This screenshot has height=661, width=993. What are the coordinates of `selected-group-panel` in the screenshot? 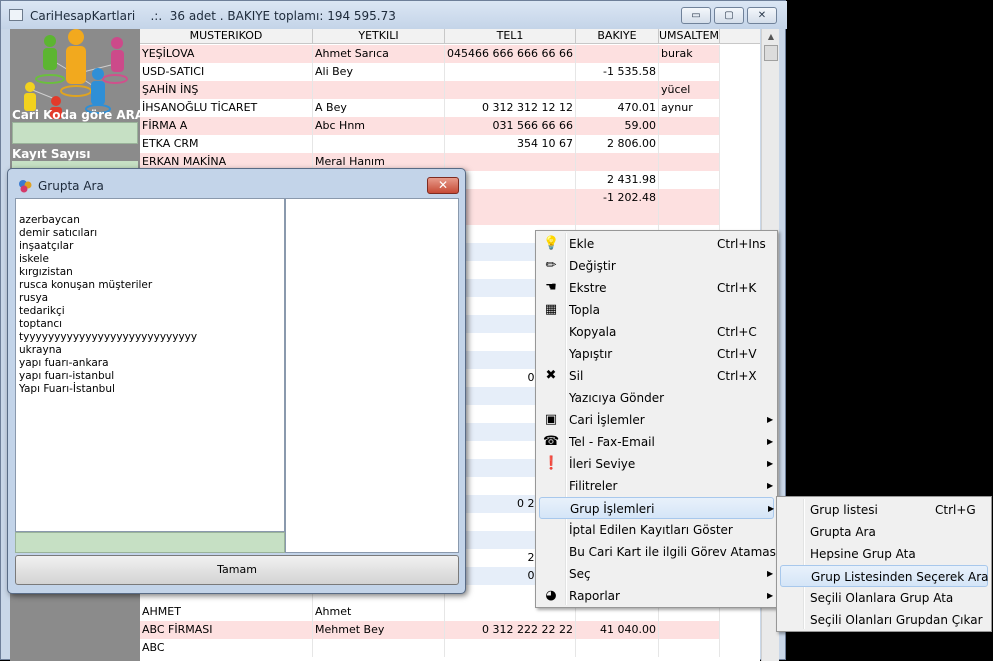 It's located at (372, 375).